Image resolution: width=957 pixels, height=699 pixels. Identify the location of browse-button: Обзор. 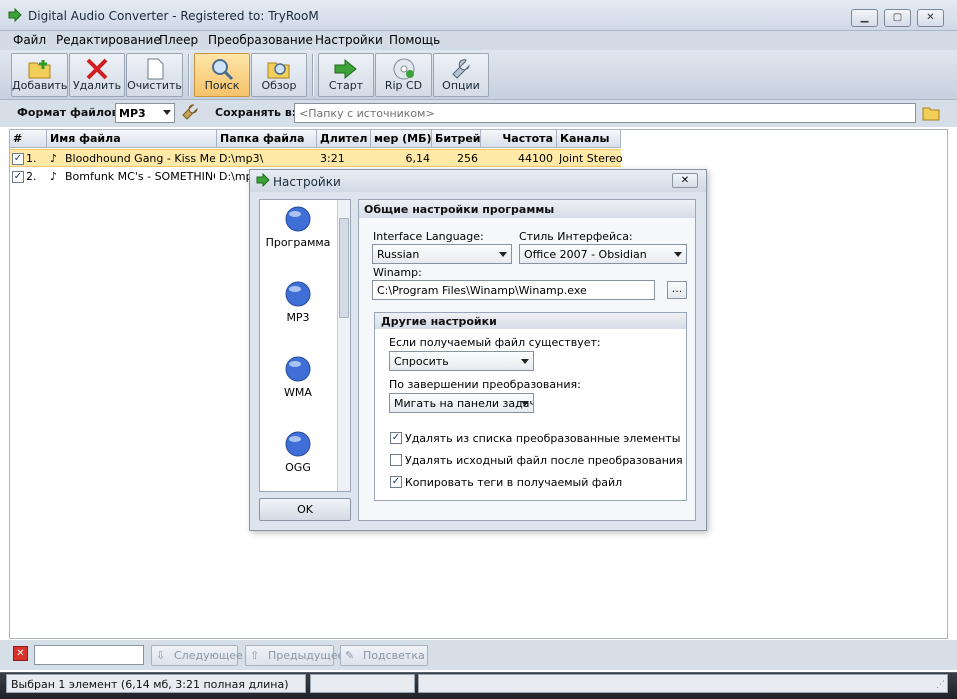
(279, 75).